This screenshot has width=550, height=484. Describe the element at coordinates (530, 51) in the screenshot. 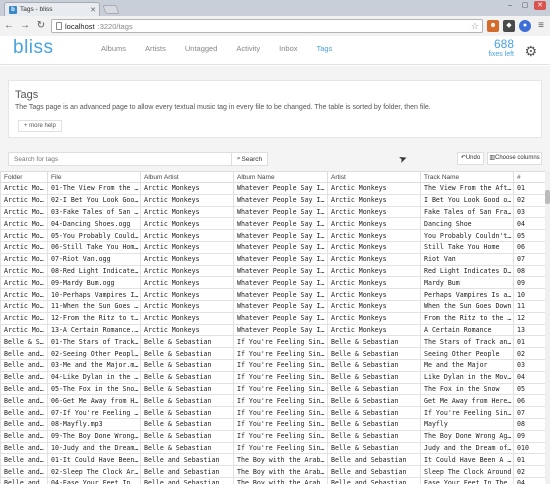

I see `settings-gear-icon: ⚙` at that location.